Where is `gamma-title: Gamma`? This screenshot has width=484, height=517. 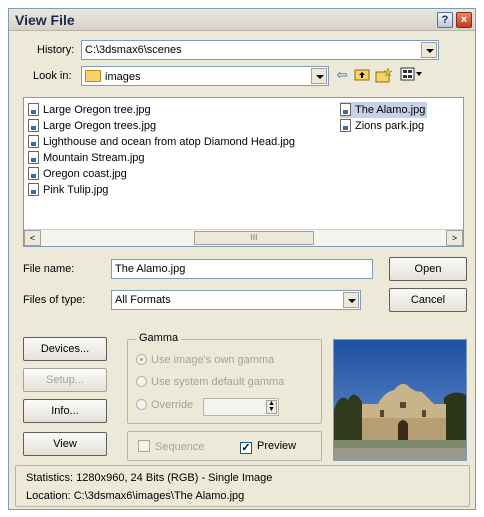 gamma-title: Gamma is located at coordinates (159, 338).